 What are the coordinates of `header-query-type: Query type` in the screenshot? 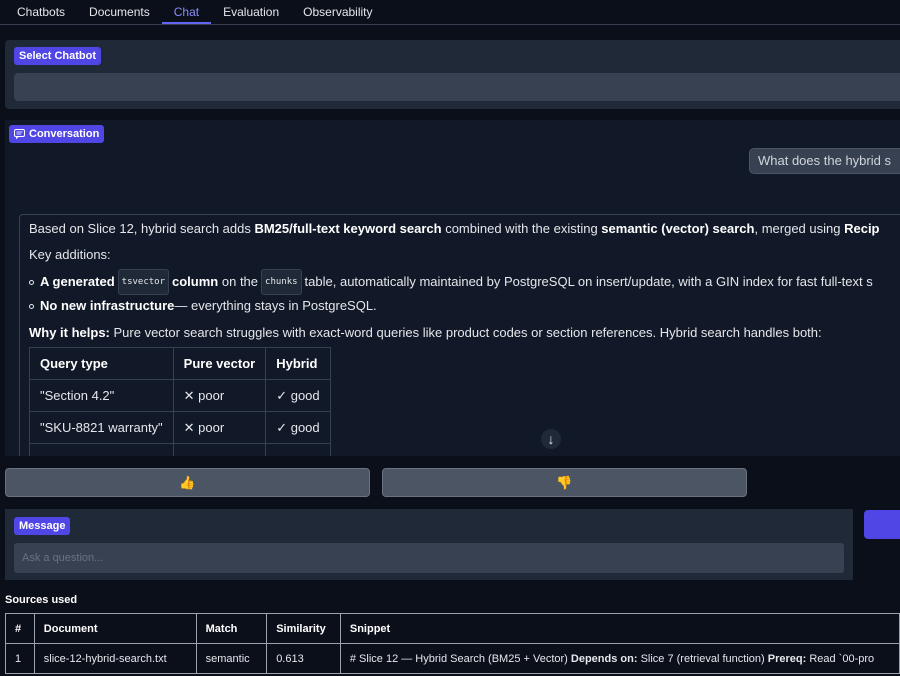 It's located at (101, 363).